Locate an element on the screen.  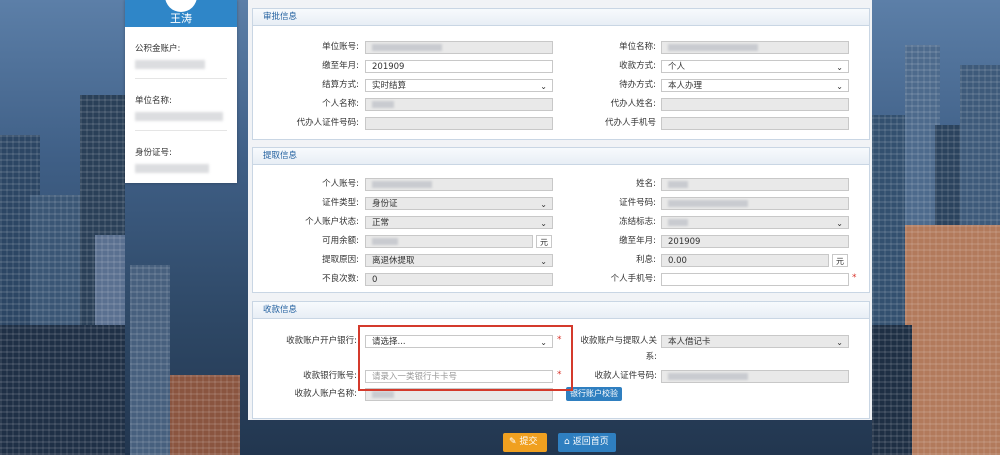
user-field-account: 公积金账户: is located at coordinates (181, 60).